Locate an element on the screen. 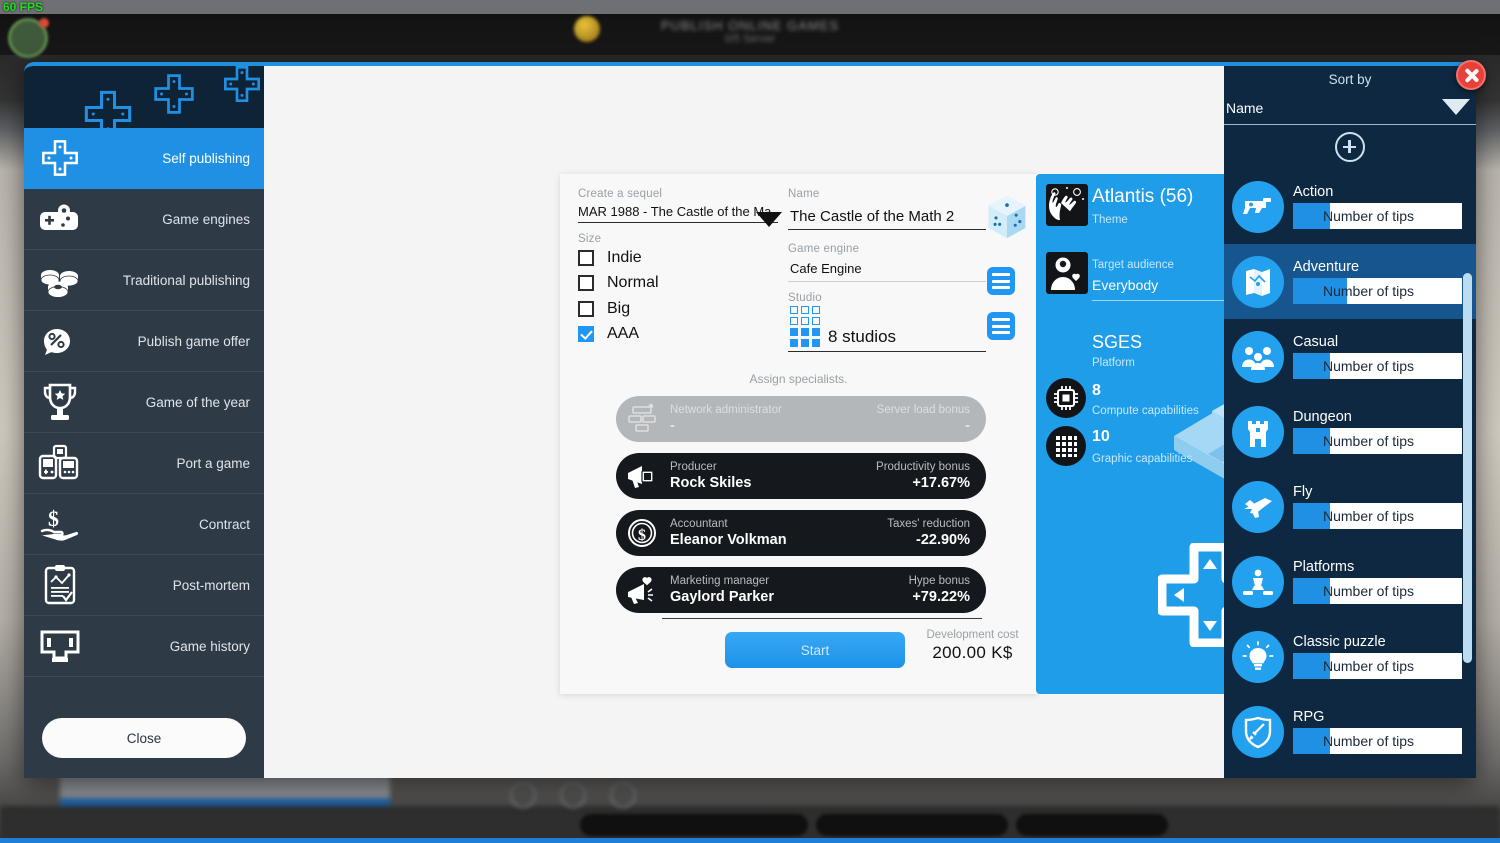 The width and height of the screenshot is (1500, 843). development-cost-value: 200.00 K$ is located at coordinates (972, 652).